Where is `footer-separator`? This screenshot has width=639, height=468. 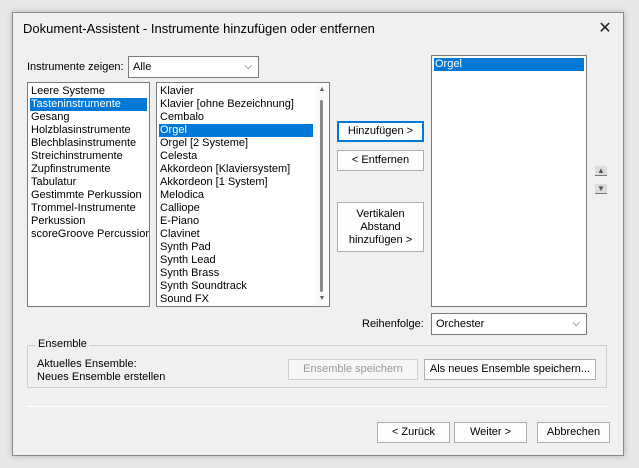
footer-separator is located at coordinates (318, 406).